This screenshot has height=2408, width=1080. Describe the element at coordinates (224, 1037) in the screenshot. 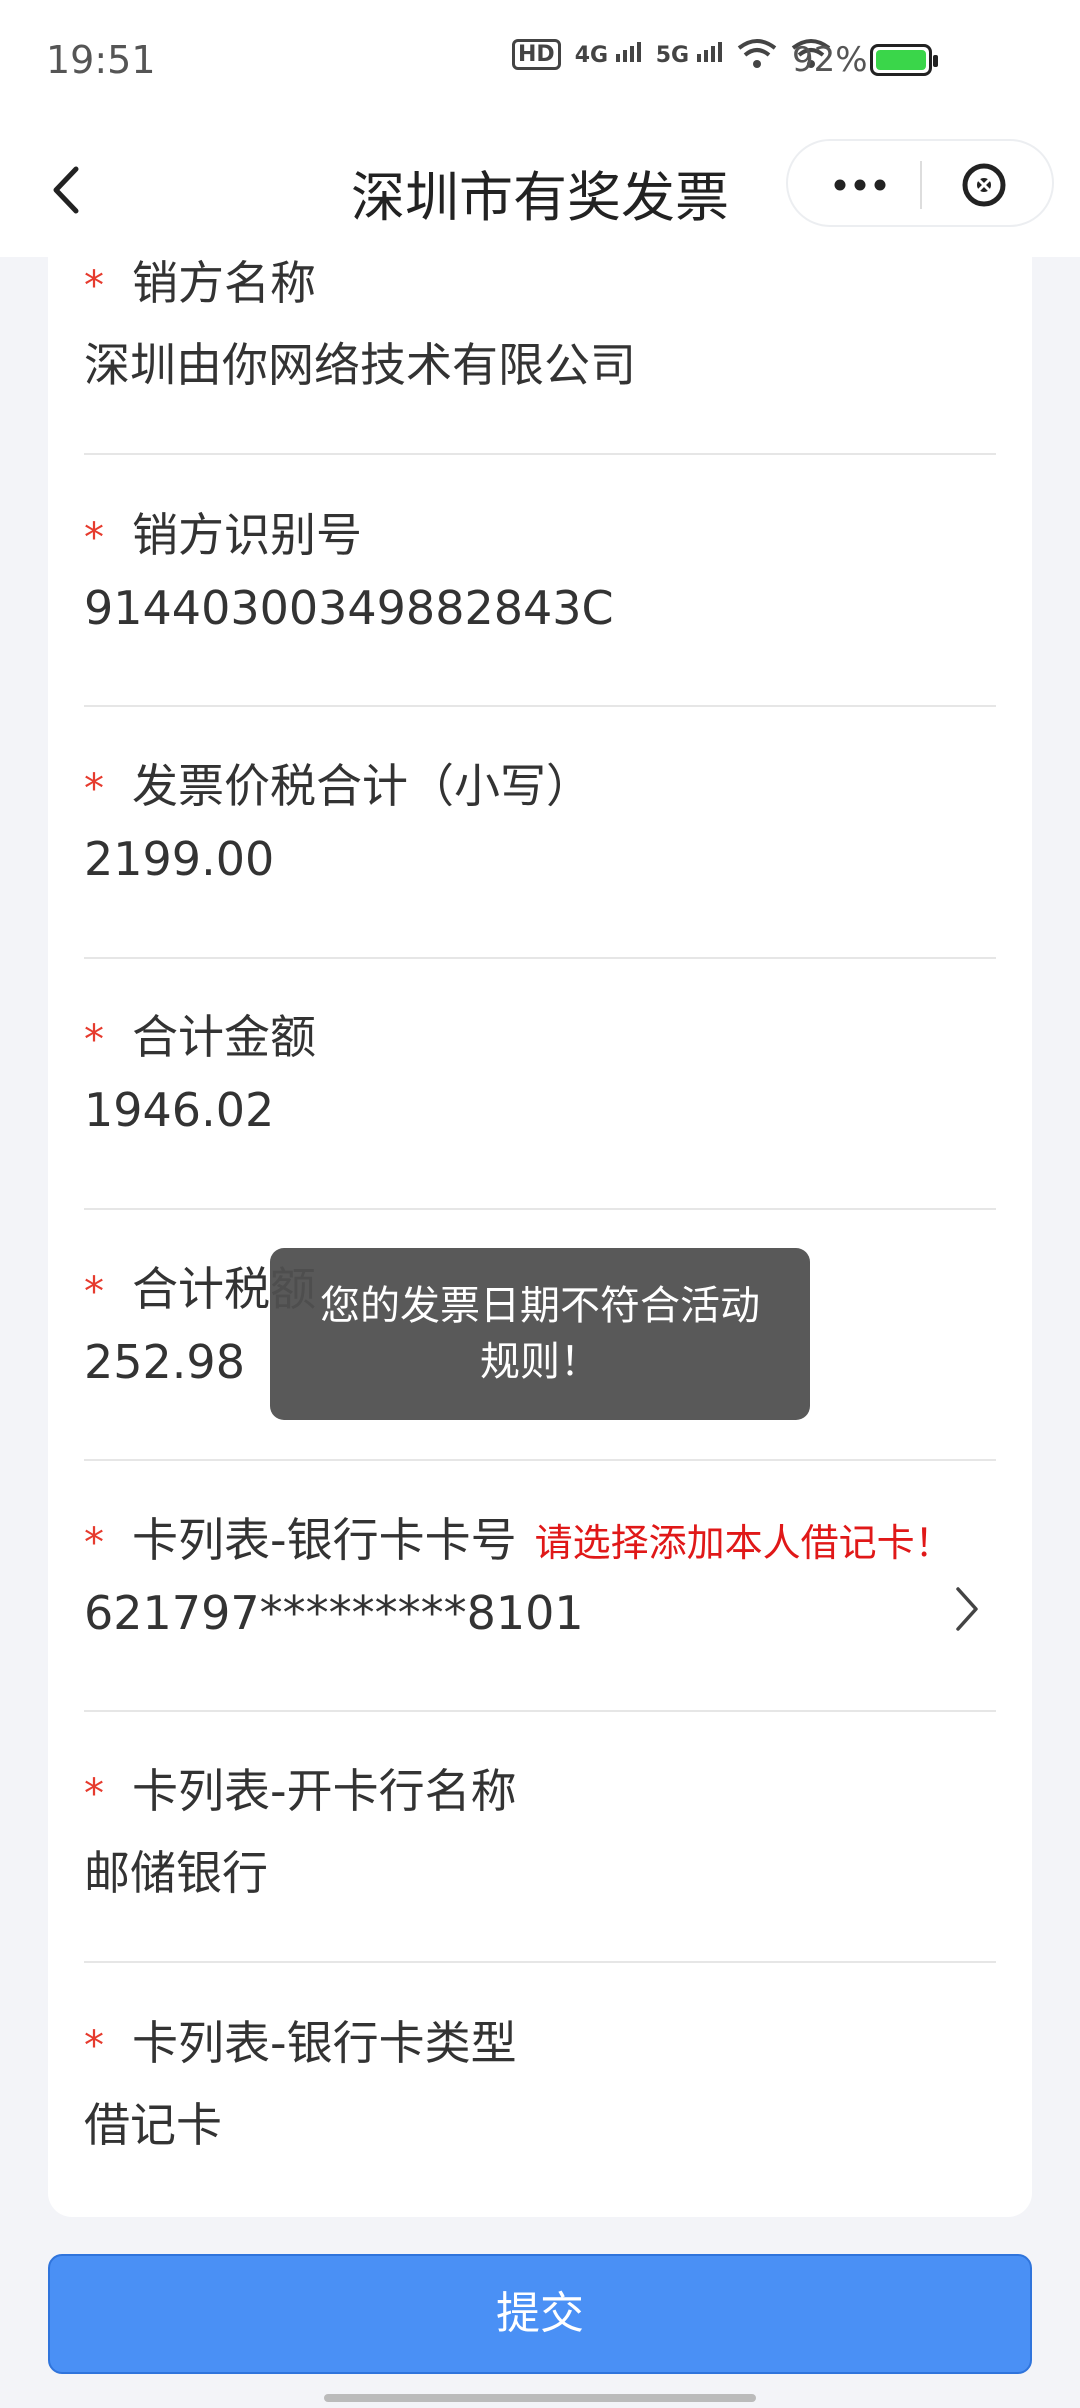

I see `field-label: 合计金额` at that location.